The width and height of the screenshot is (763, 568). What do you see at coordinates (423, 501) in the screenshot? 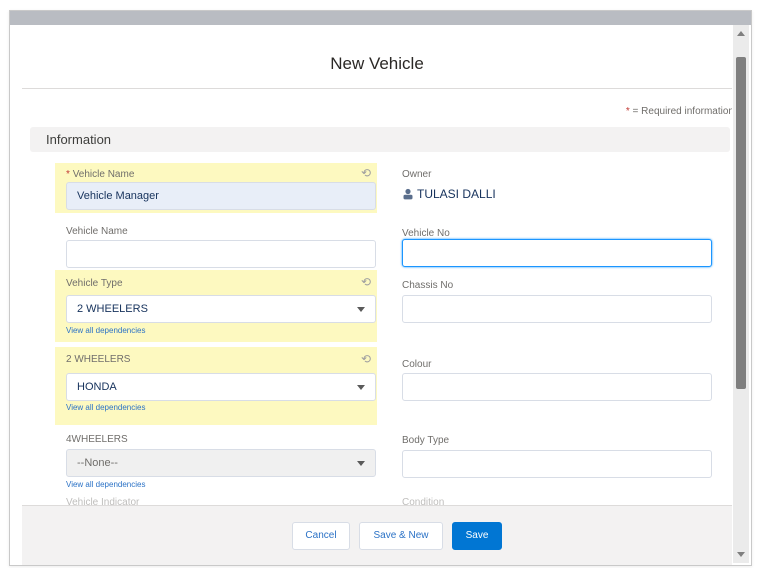
I see `condition-label: Condition` at bounding box center [423, 501].